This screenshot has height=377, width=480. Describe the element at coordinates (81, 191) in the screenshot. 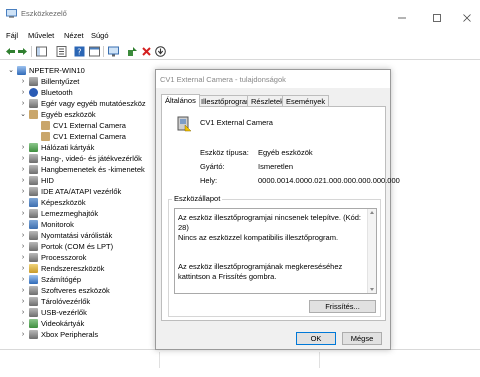

I see `tree-item-label: IDE ATA/ATAPI vezérlők` at that location.